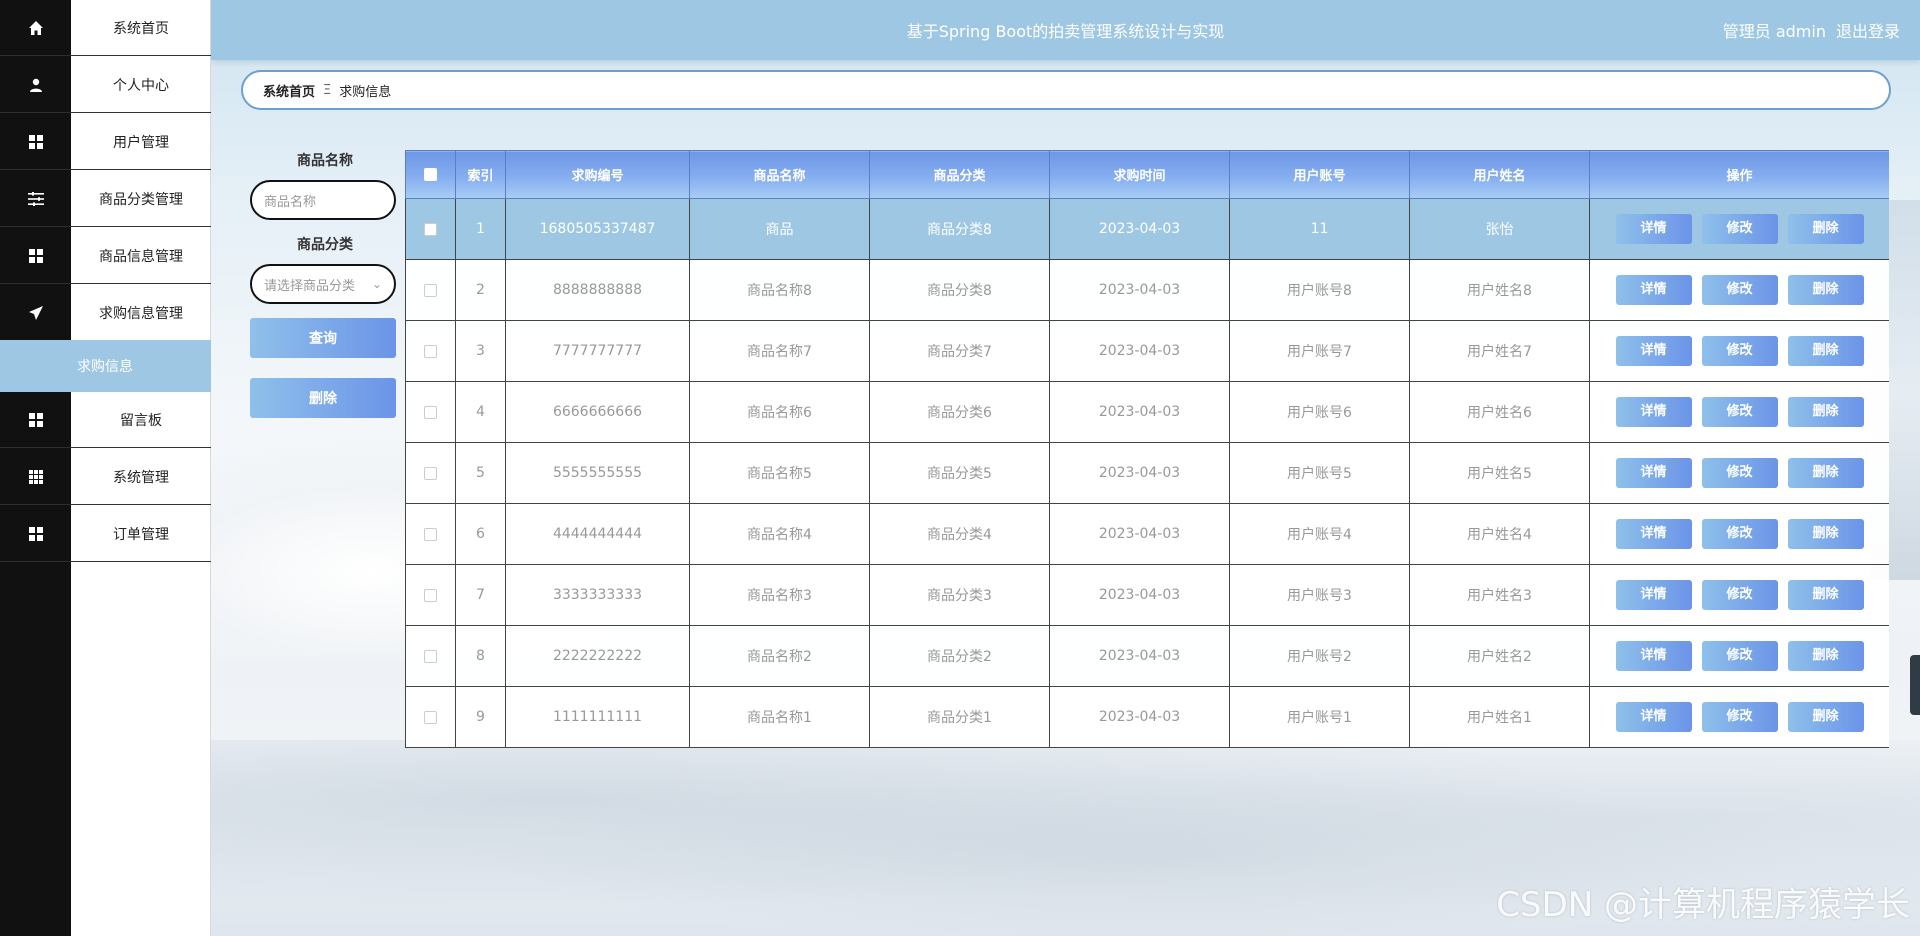 This screenshot has height=936, width=1920. What do you see at coordinates (1319, 229) in the screenshot?
I see `user-account: 11` at bounding box center [1319, 229].